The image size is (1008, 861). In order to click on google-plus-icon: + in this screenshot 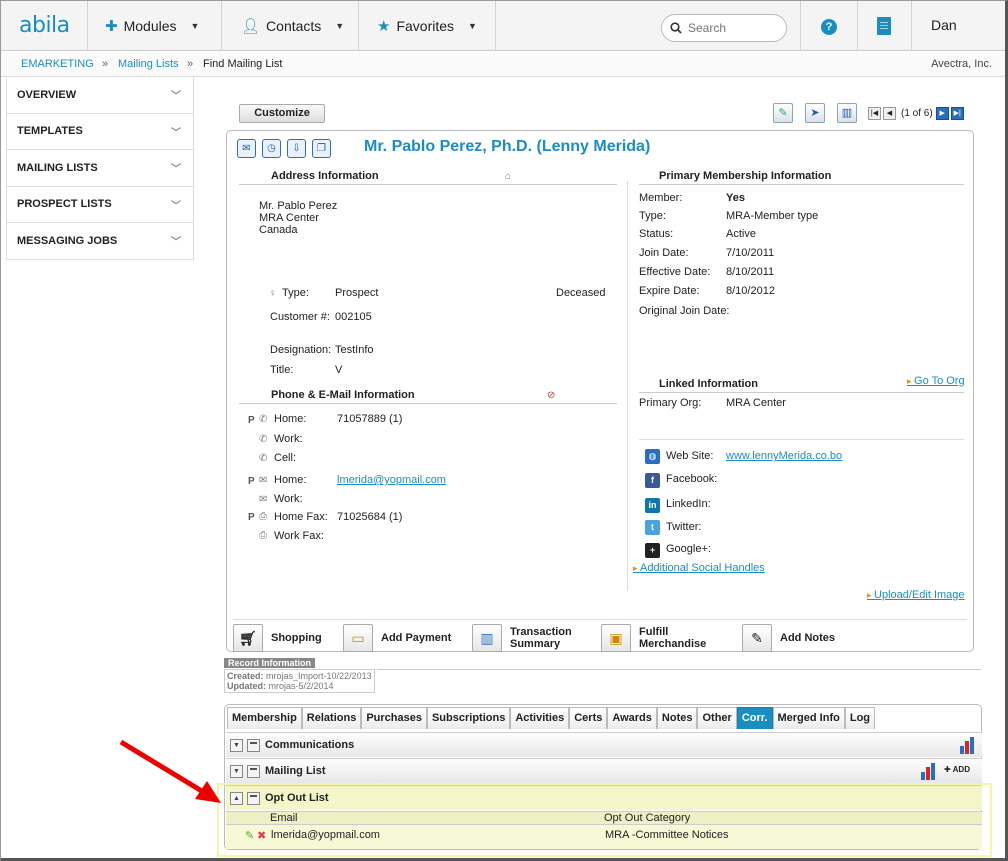, I will do `click(652, 550)`.